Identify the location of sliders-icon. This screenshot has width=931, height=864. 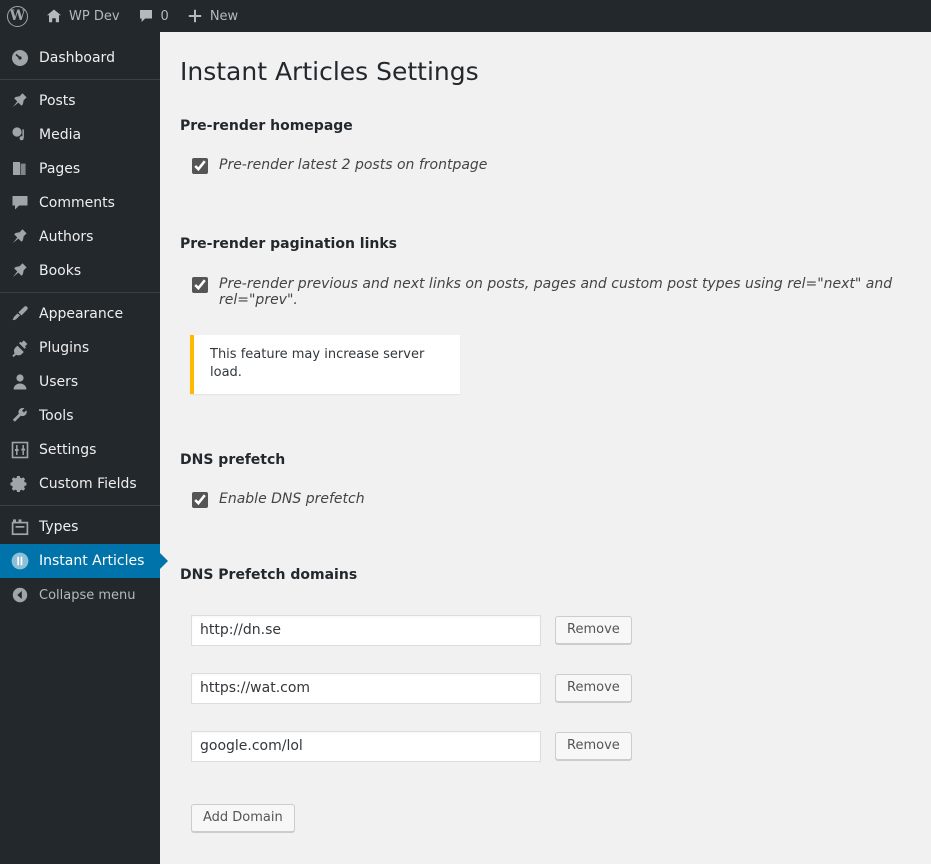
(20, 450).